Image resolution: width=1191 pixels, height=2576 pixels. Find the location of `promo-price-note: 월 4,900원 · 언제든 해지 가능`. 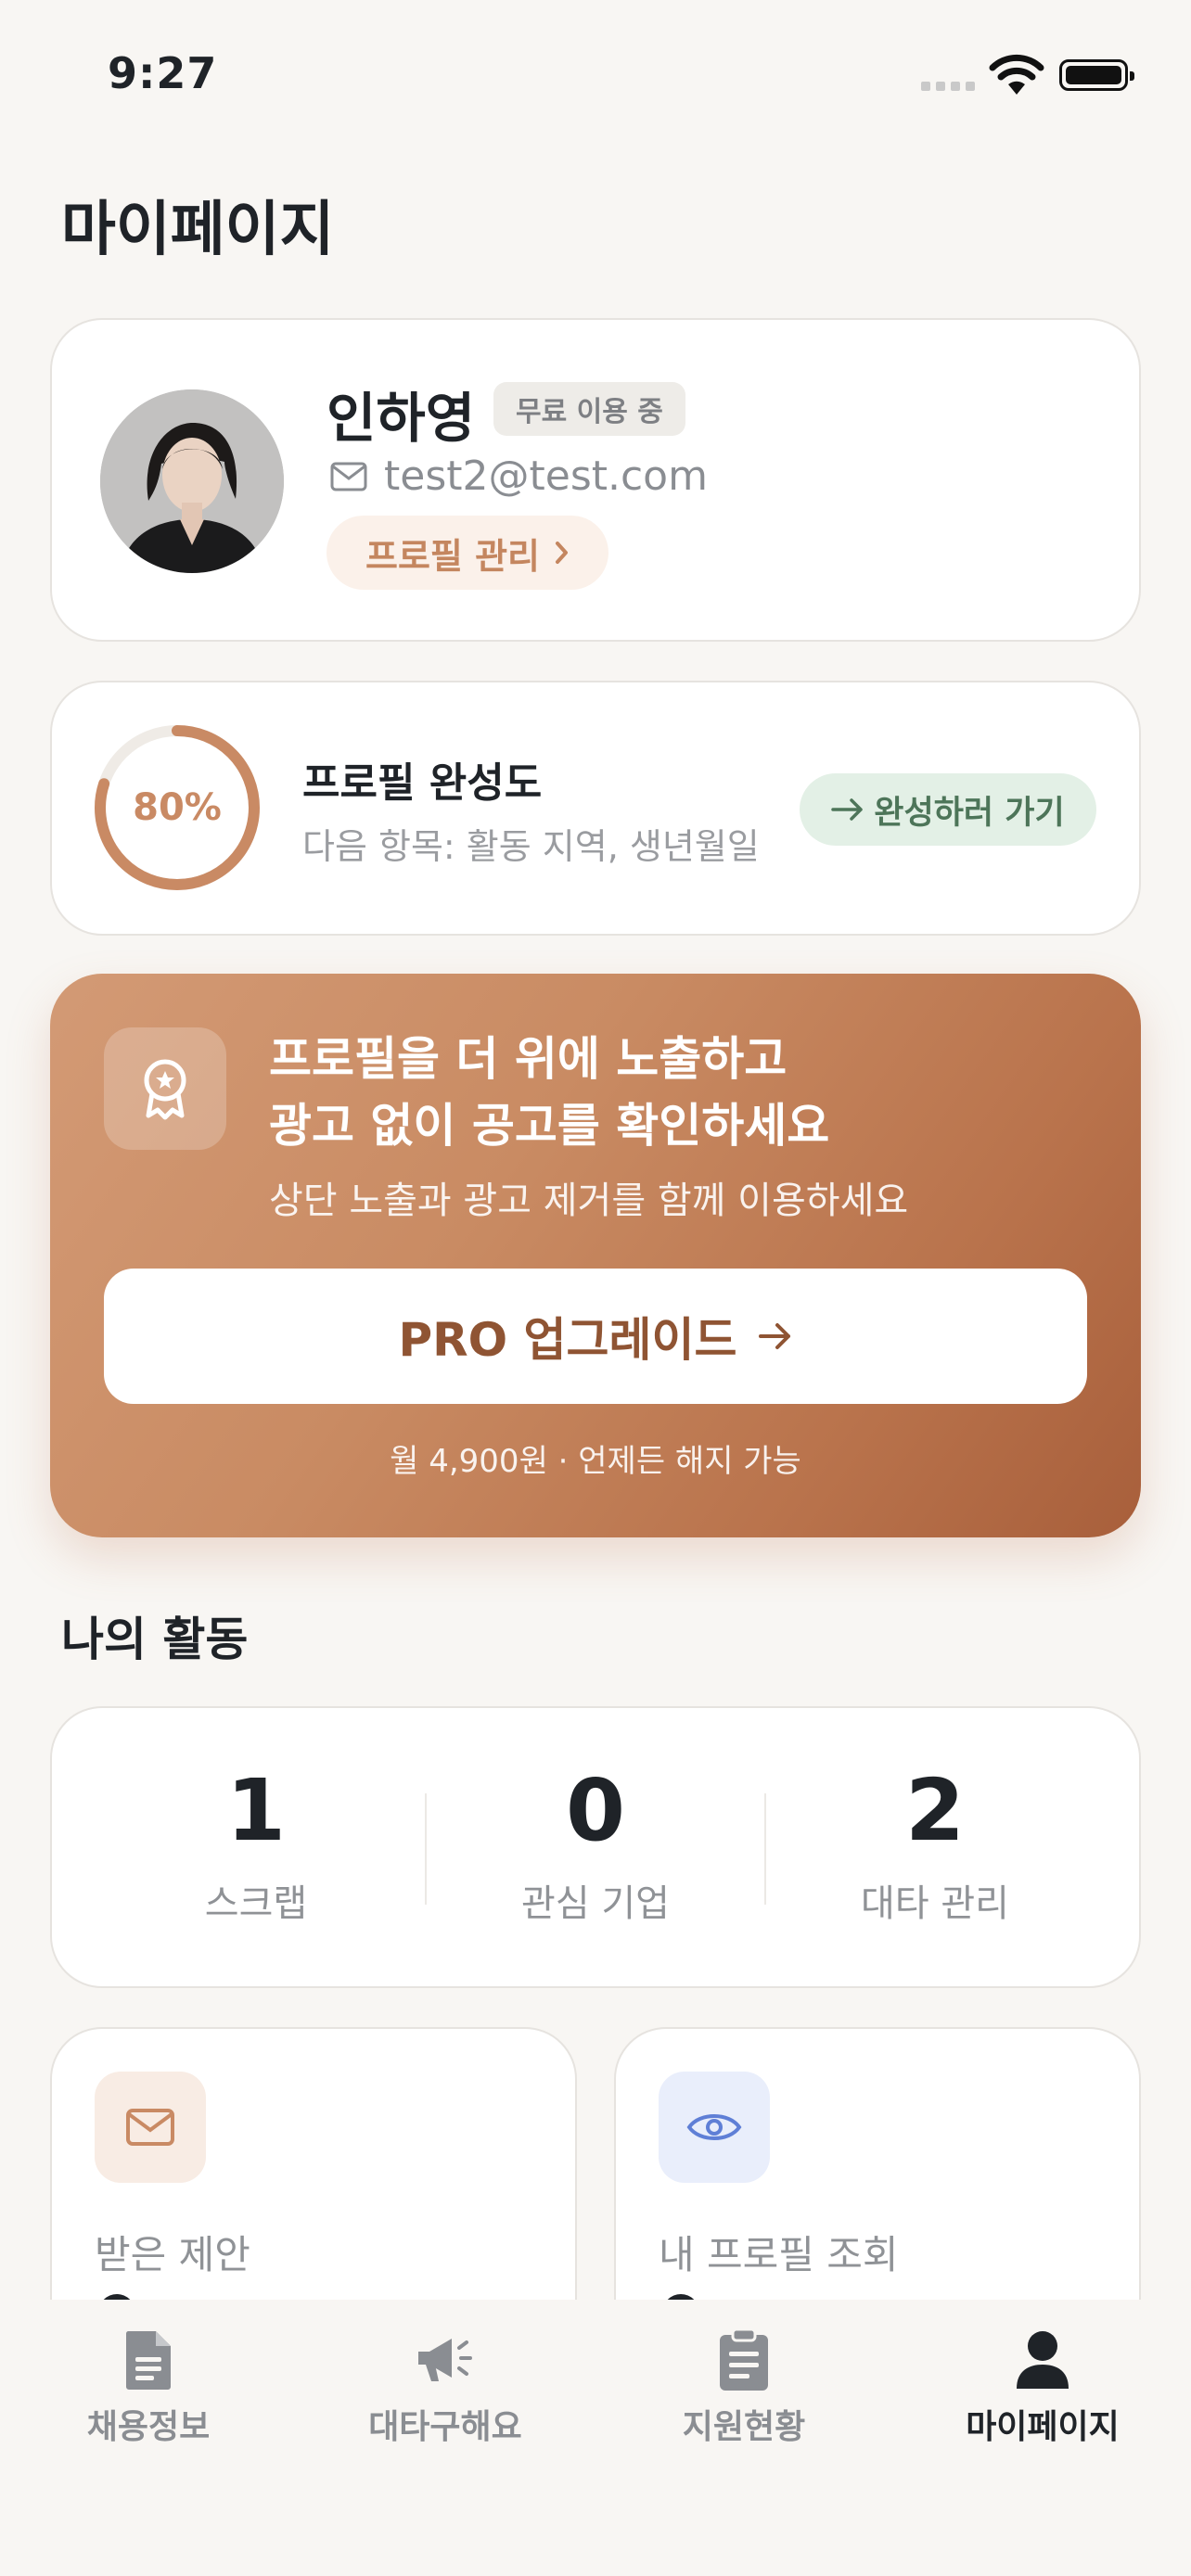

promo-price-note: 월 4,900원 · 언제든 해지 가능 is located at coordinates (595, 1461).